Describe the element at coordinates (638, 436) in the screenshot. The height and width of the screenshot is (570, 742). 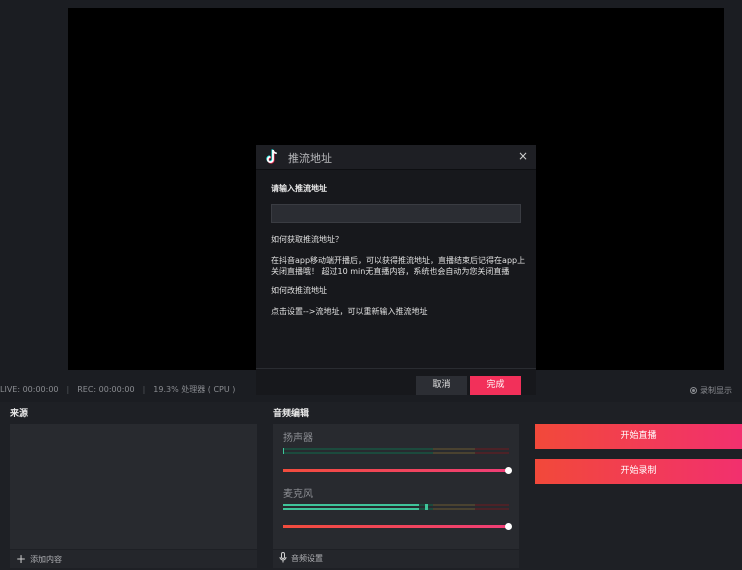
I see `start-live-button: 开始直播` at that location.